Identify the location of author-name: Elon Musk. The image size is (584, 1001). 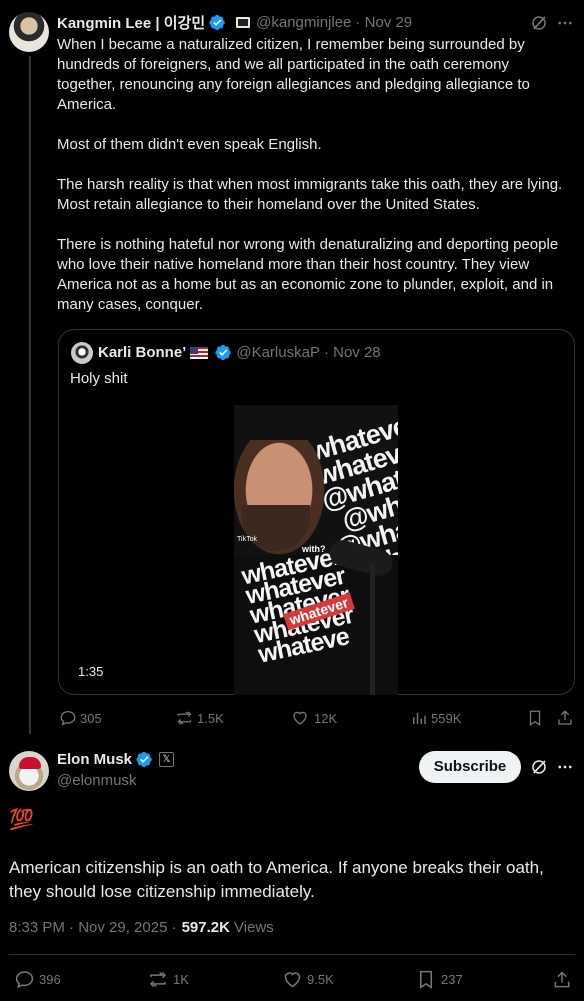
(94, 759).